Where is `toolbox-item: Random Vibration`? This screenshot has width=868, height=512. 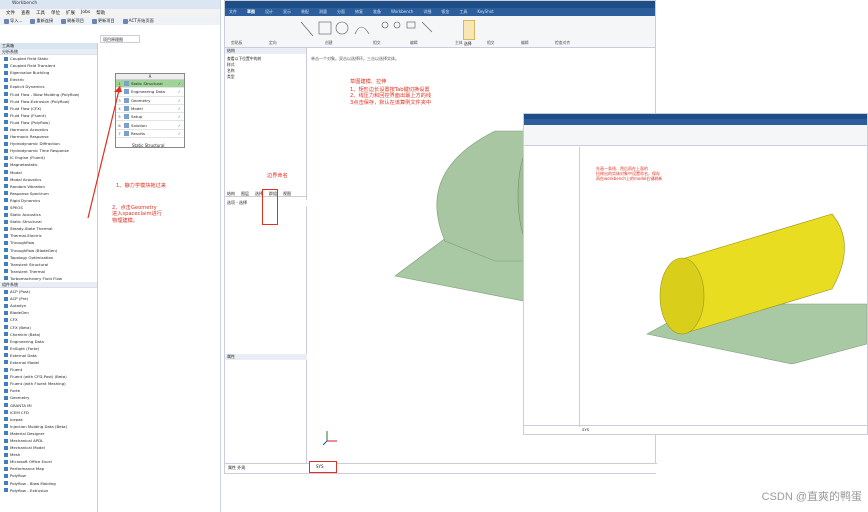
toolbox-item: Random Vibration is located at coordinates (48, 186).